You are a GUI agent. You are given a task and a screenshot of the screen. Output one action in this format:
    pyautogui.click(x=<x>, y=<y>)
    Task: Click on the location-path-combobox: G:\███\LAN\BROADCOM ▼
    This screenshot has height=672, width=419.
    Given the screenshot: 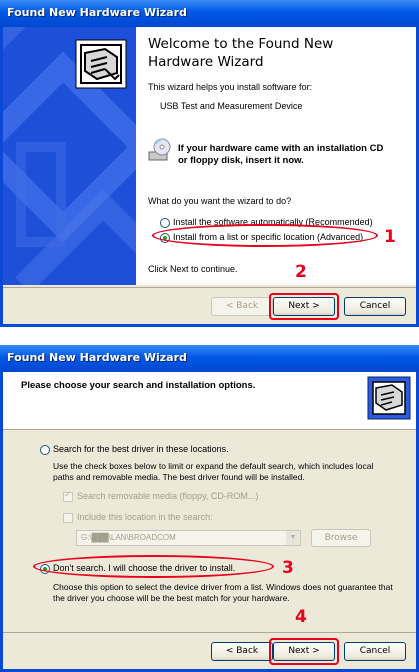 What is the action you would take?
    pyautogui.click(x=188, y=538)
    